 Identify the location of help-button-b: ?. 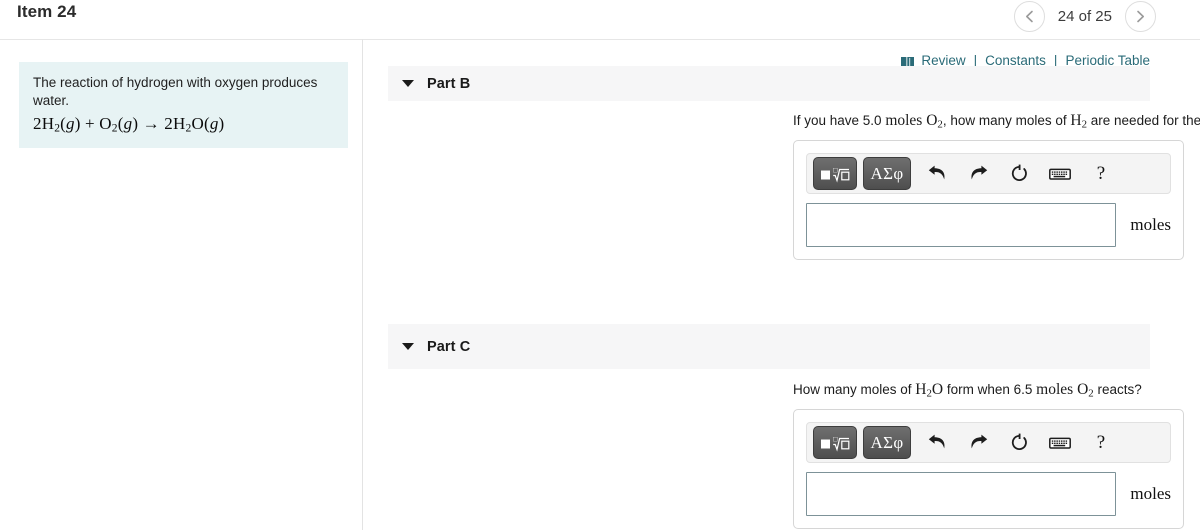
(1101, 173).